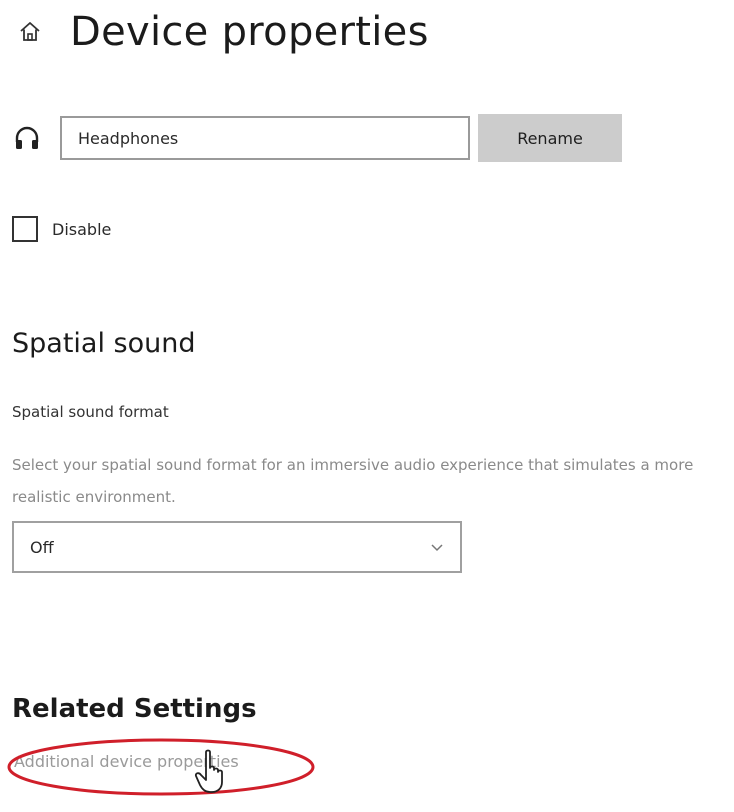  What do you see at coordinates (25, 229) in the screenshot?
I see `disable-checkbox` at bounding box center [25, 229].